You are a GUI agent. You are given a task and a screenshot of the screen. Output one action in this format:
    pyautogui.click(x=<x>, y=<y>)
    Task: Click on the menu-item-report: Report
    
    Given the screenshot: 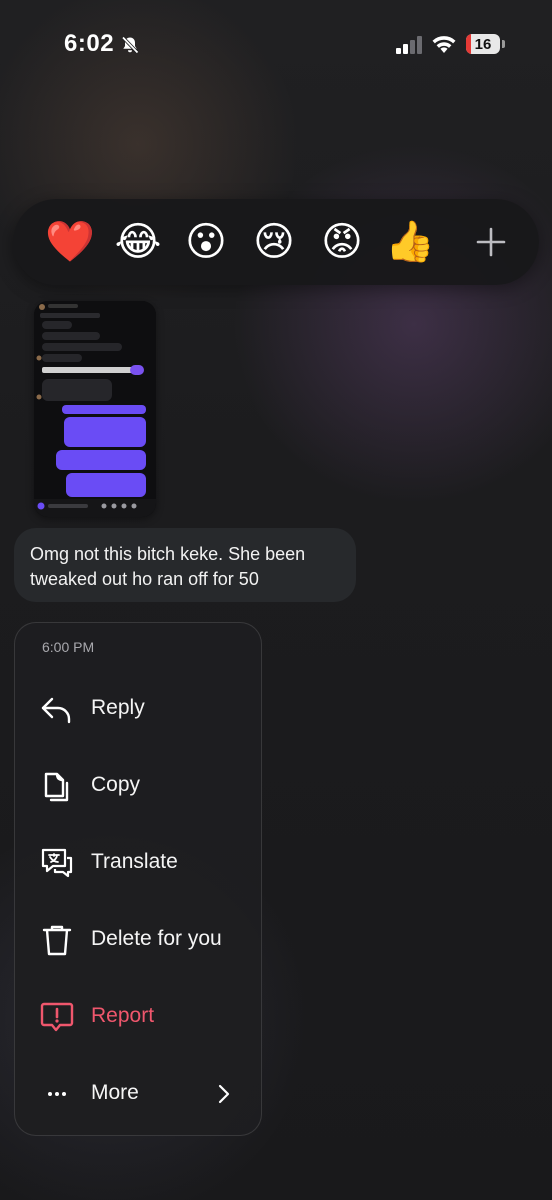 What is the action you would take?
    pyautogui.click(x=138, y=1017)
    